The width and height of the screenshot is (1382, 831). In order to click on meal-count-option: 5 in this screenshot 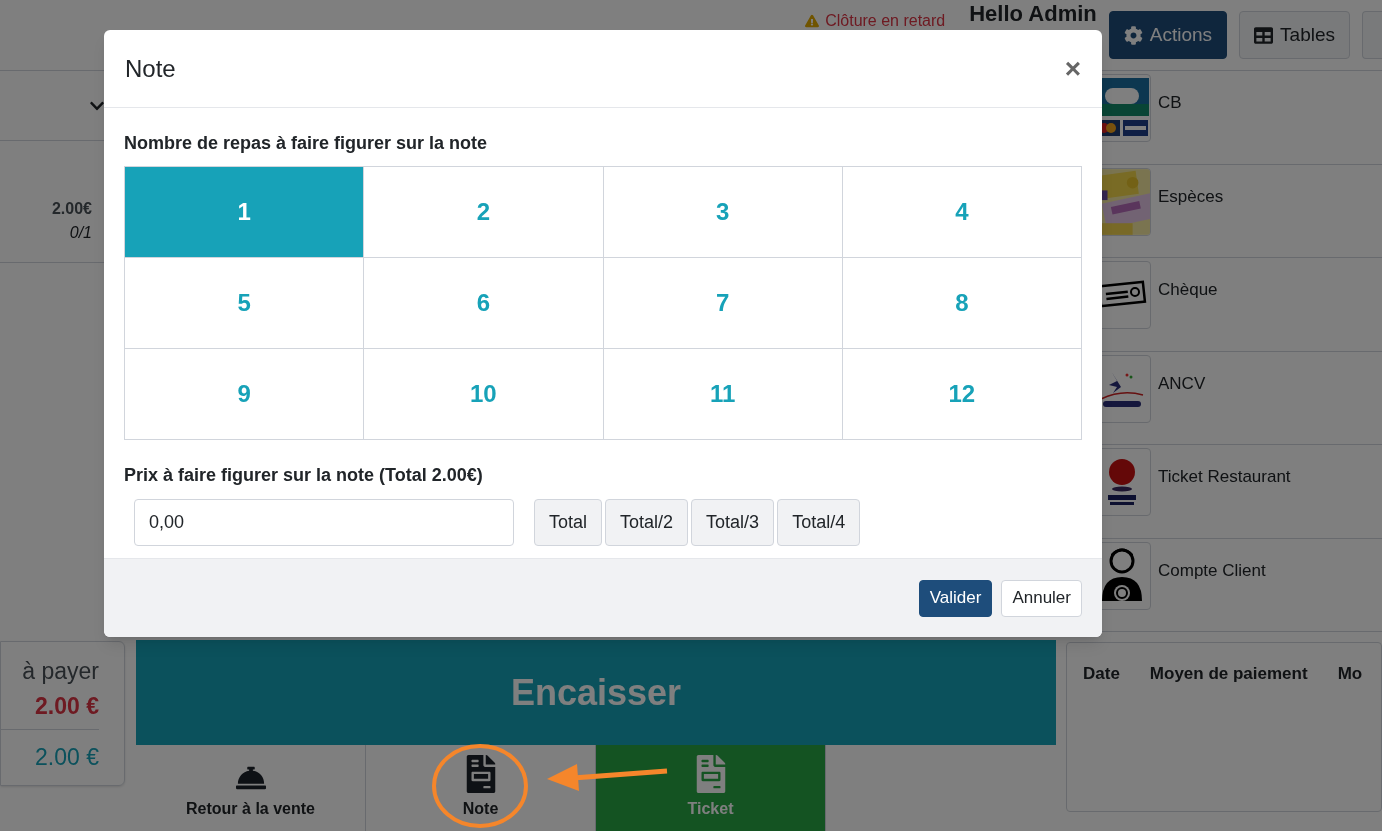, I will do `click(245, 303)`.